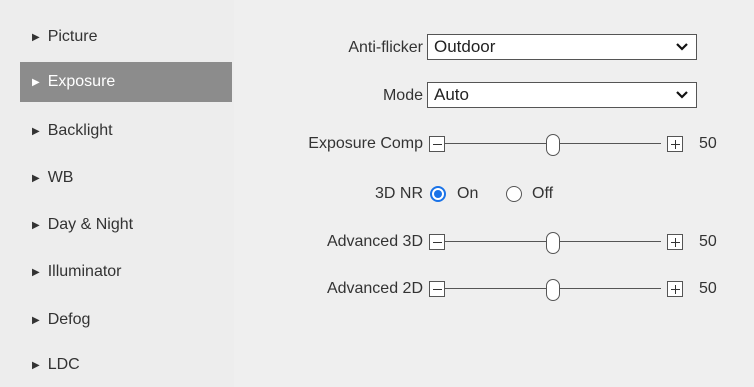  I want to click on exposure-comp-row: Exposure Comp 50, so click(494, 144).